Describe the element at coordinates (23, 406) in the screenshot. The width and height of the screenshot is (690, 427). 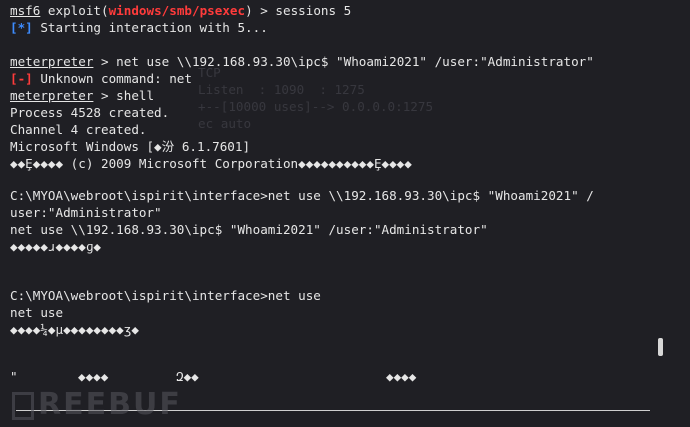
I see `watermark-logo-icon` at that location.